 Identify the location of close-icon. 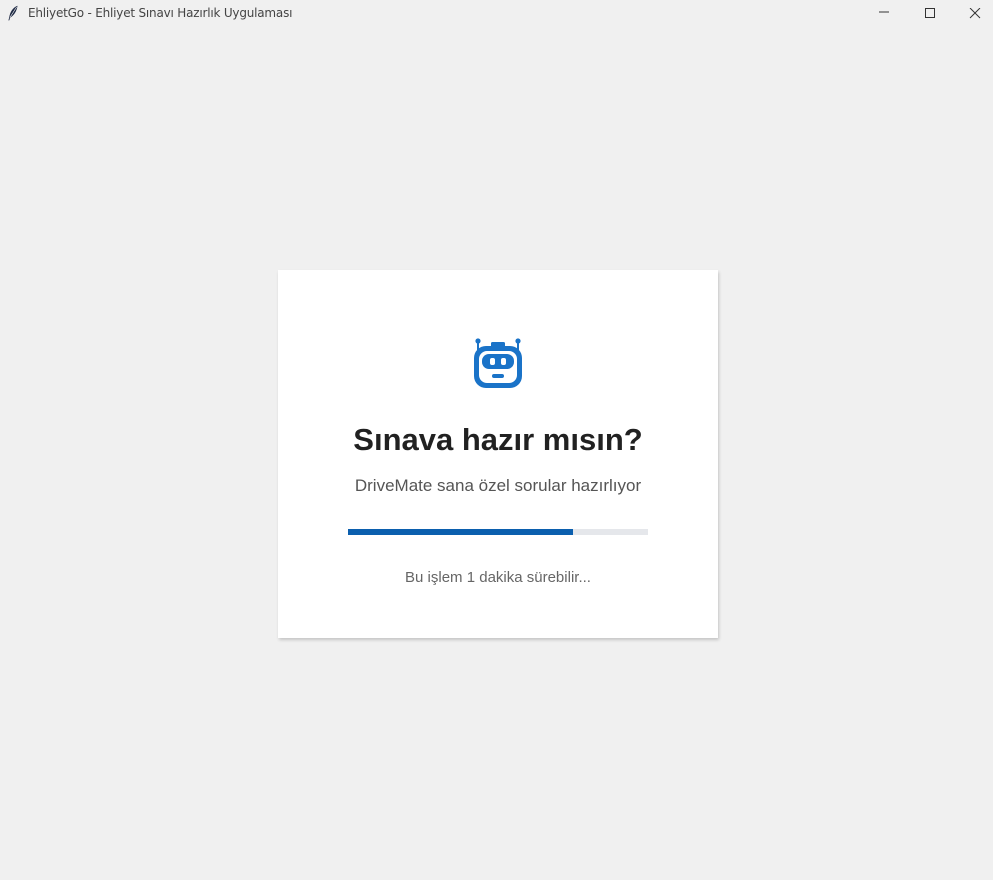
(975, 13).